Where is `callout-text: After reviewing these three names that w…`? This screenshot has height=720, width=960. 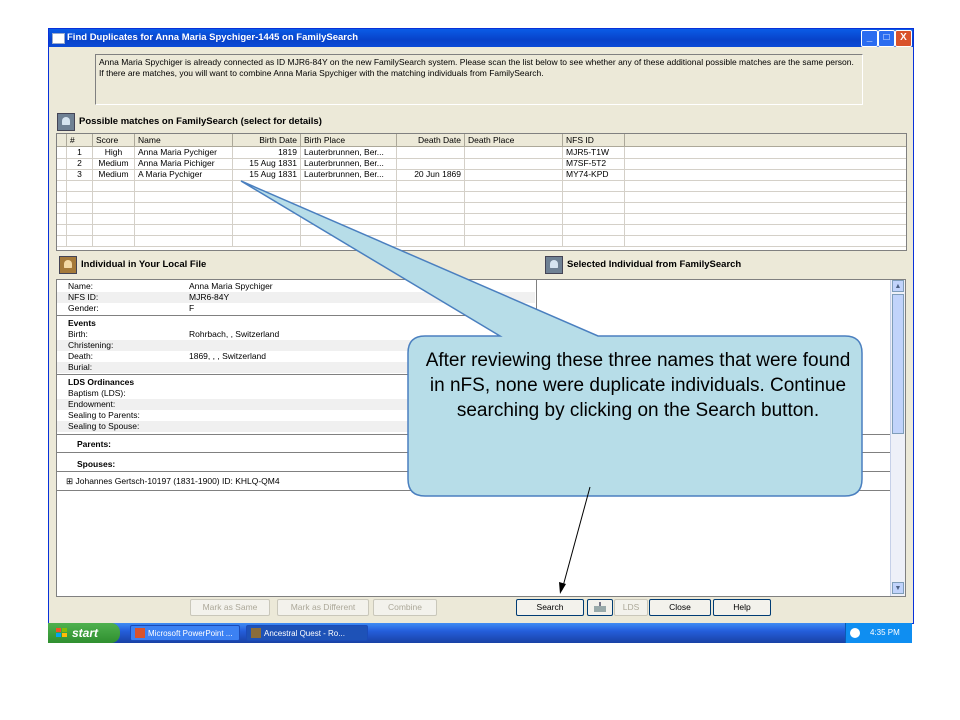
callout-text: After reviewing these three names that w… is located at coordinates (638, 385).